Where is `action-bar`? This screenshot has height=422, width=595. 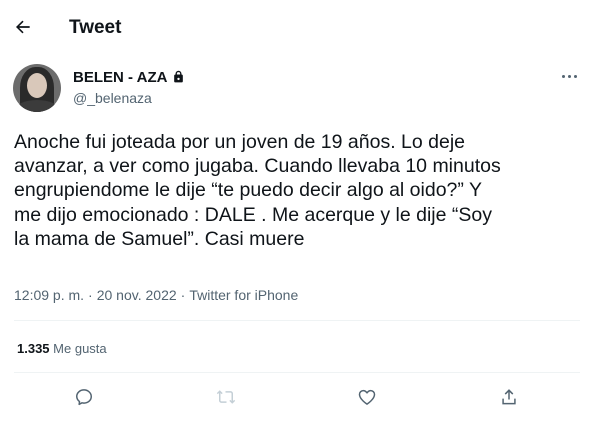
action-bar is located at coordinates (297, 397).